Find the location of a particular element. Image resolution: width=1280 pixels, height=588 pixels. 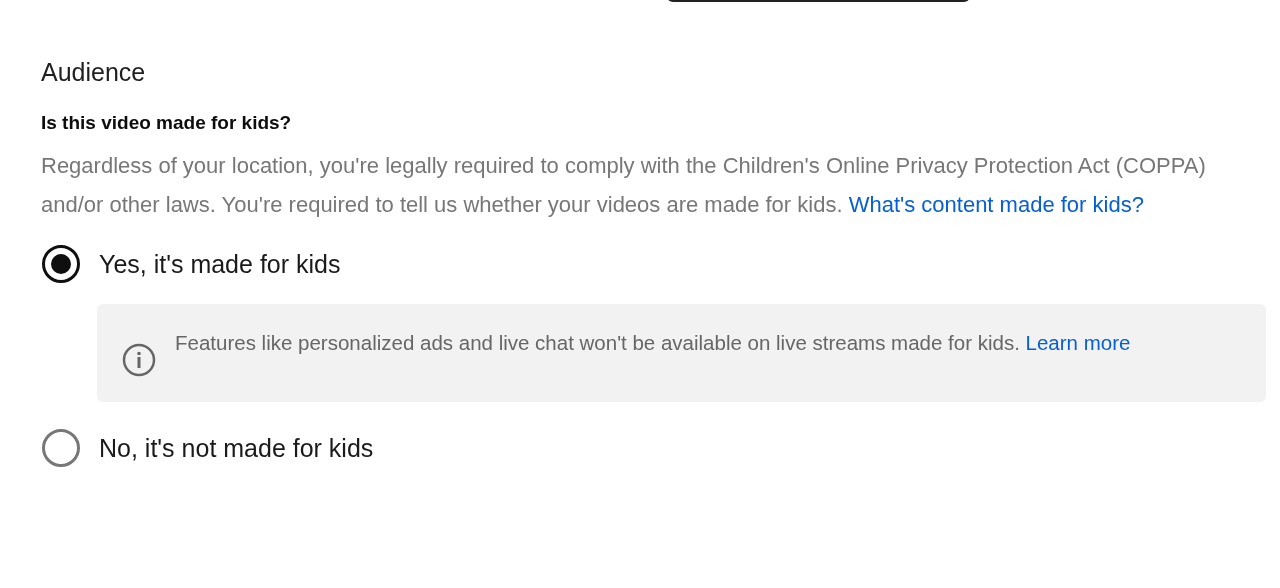

info-text: Features like personalized ads and live chat won't be available on live streams made for kids. Learn more is located at coordinates (653, 343).